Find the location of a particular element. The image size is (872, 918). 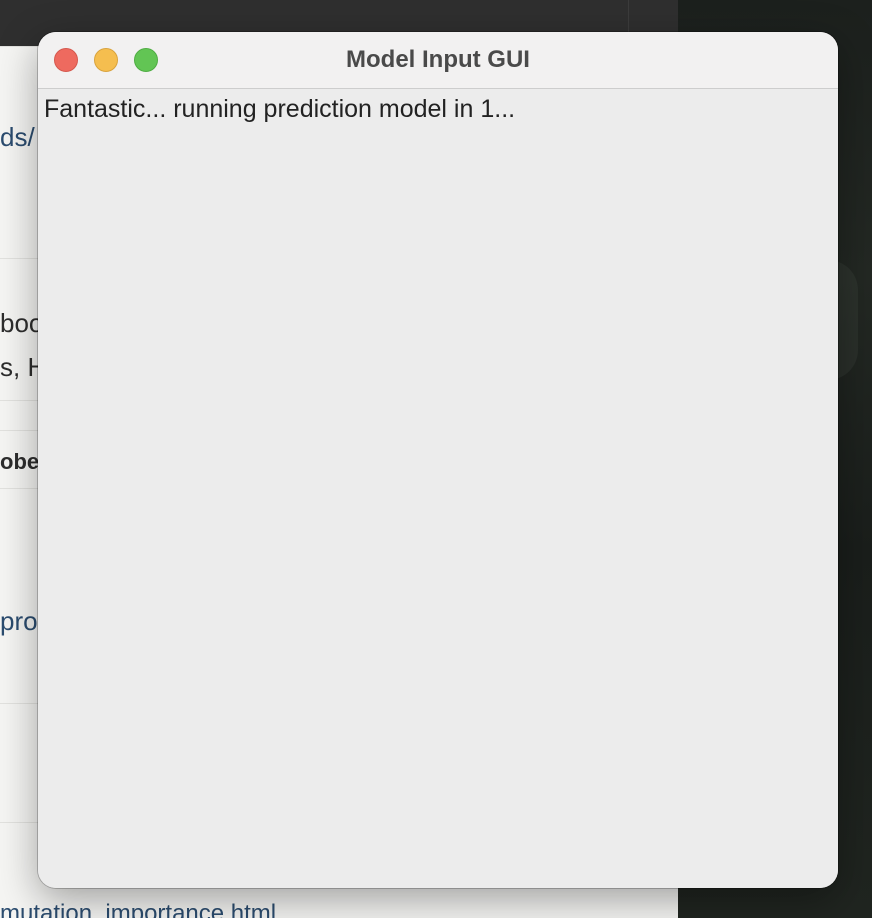

background-text-fragment: ds/ is located at coordinates (17, 137).